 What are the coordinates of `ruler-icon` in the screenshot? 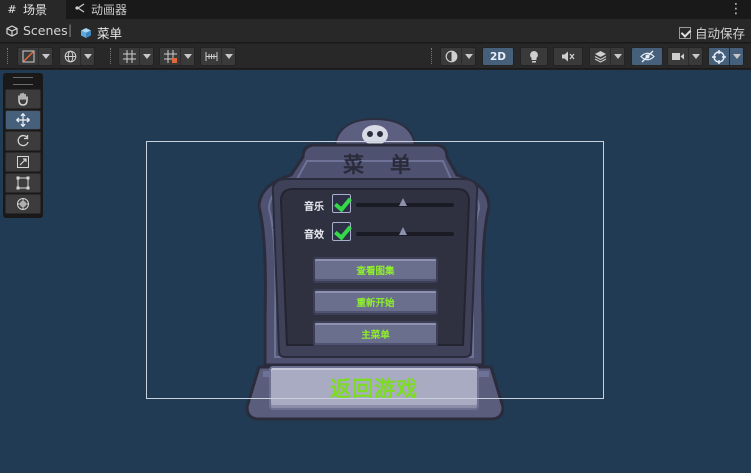 It's located at (211, 56).